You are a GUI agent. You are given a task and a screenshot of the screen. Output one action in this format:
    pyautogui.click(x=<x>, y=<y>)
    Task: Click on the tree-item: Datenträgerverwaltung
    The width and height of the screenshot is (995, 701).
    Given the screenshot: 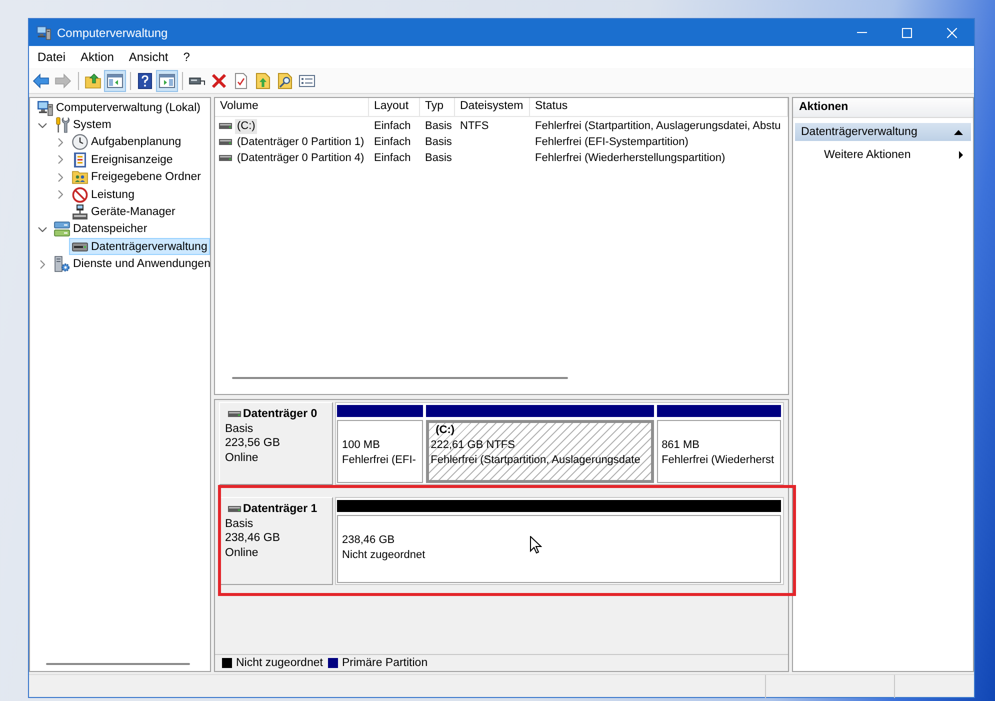 What is the action you would take?
    pyautogui.click(x=139, y=247)
    